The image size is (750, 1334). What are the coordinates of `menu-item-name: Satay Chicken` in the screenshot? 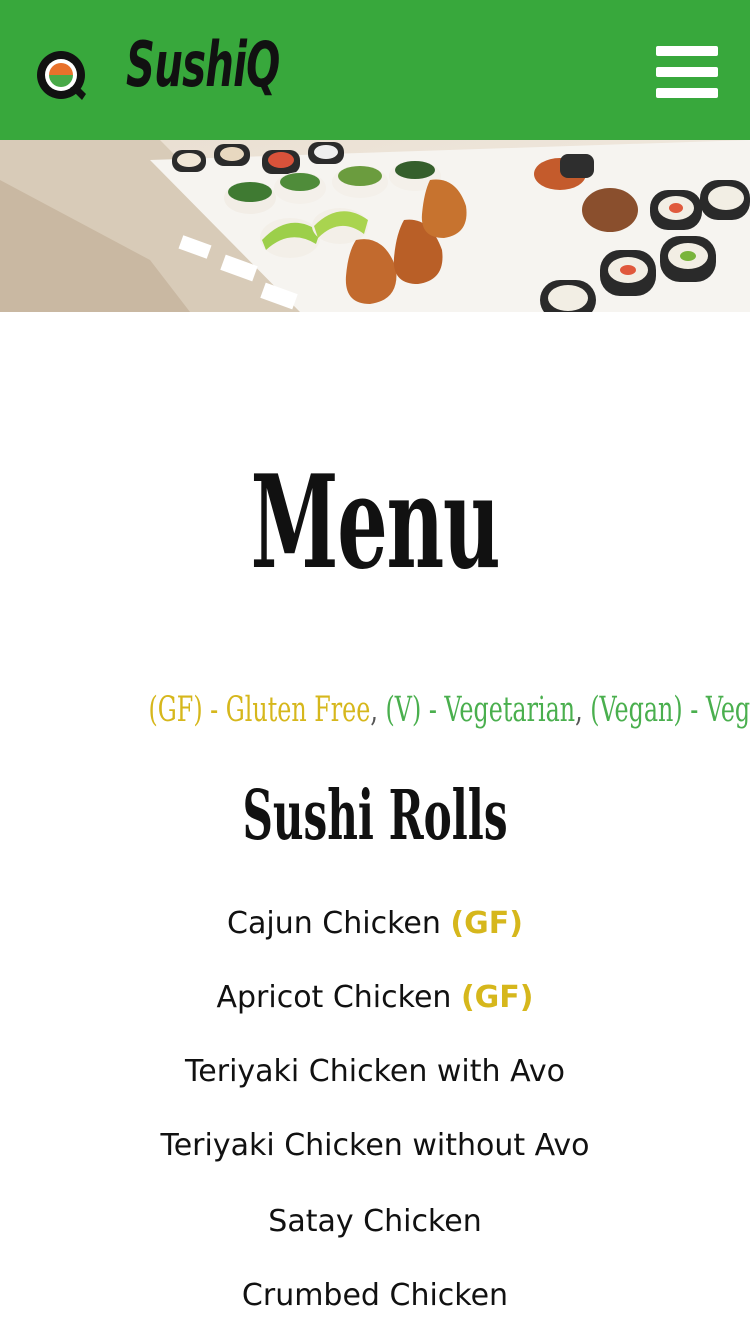 It's located at (375, 1221).